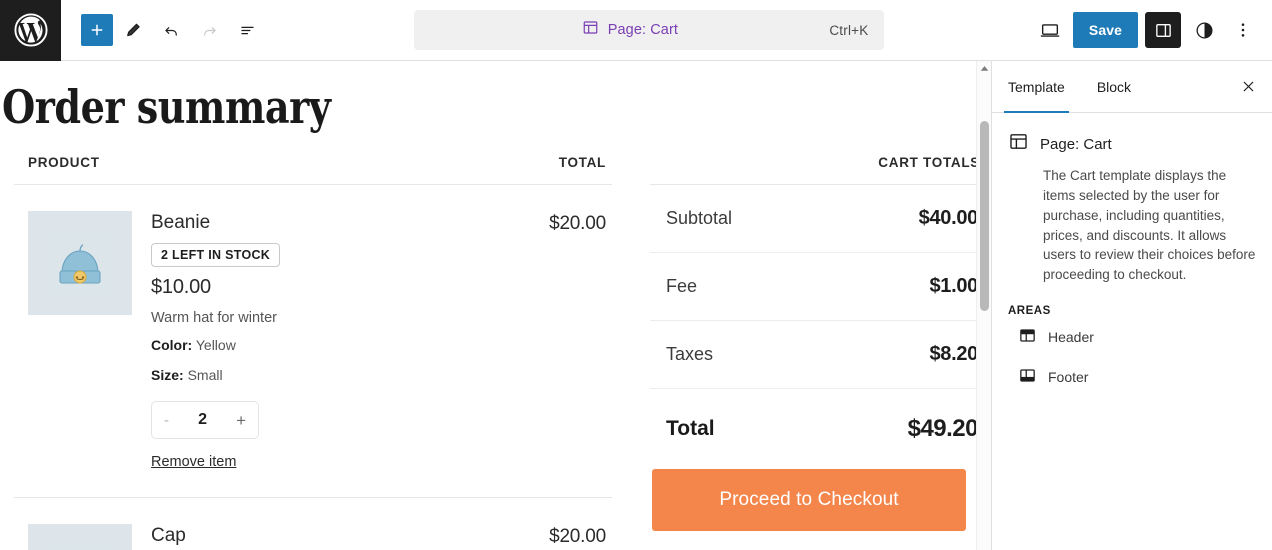 This screenshot has height=550, width=1272. I want to click on proceed-to-checkout-button: Proceed to Checkout, so click(809, 499).